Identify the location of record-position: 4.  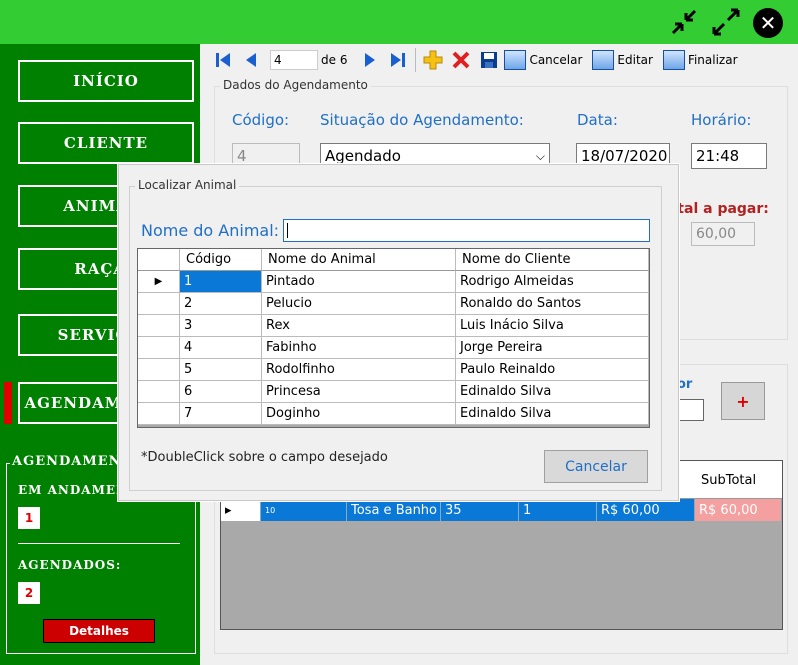
(278, 60).